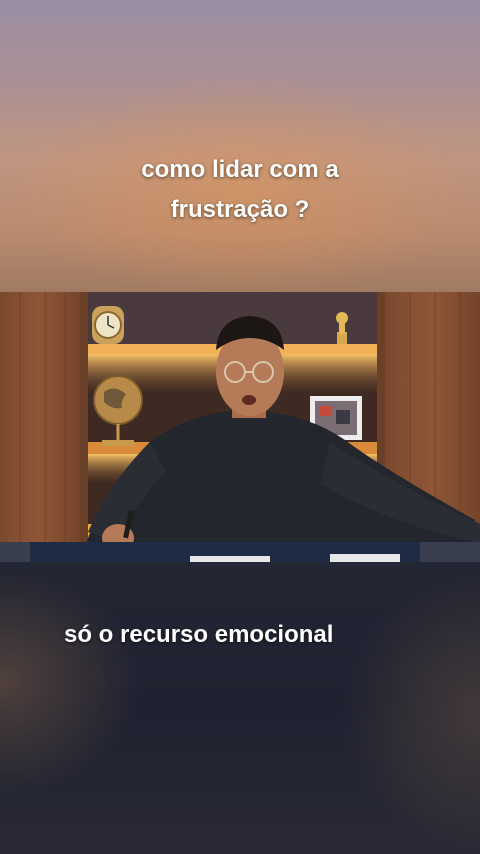  Describe the element at coordinates (108, 325) in the screenshot. I see `desk-clock-icon` at that location.